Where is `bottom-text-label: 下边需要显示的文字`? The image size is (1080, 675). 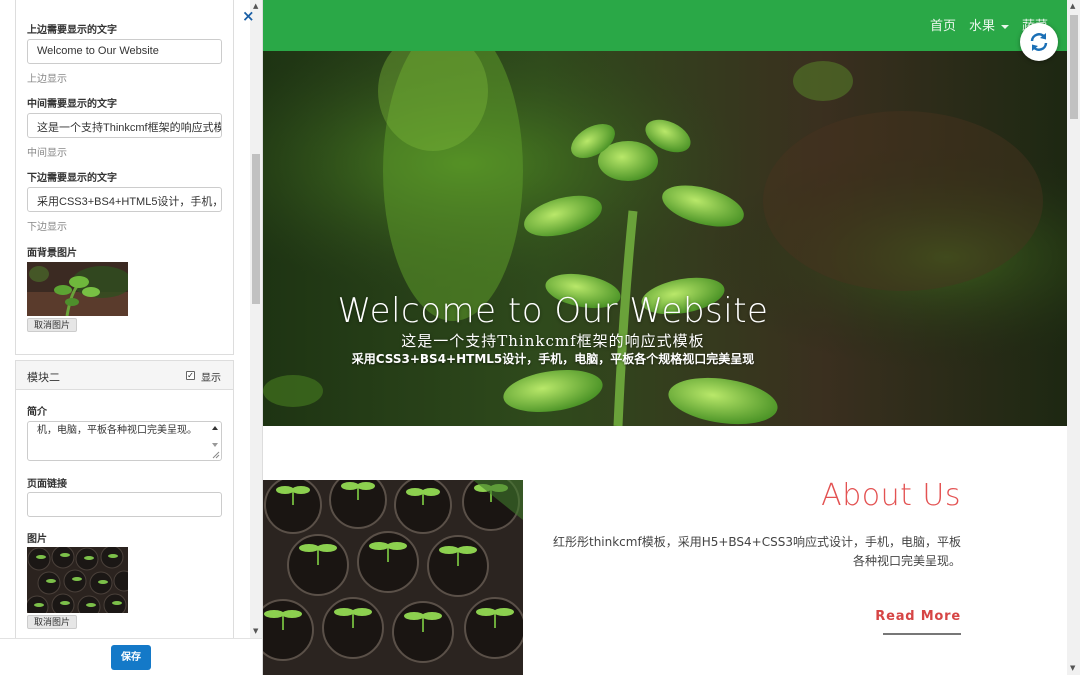 bottom-text-label: 下边需要显示的文字 is located at coordinates (72, 178).